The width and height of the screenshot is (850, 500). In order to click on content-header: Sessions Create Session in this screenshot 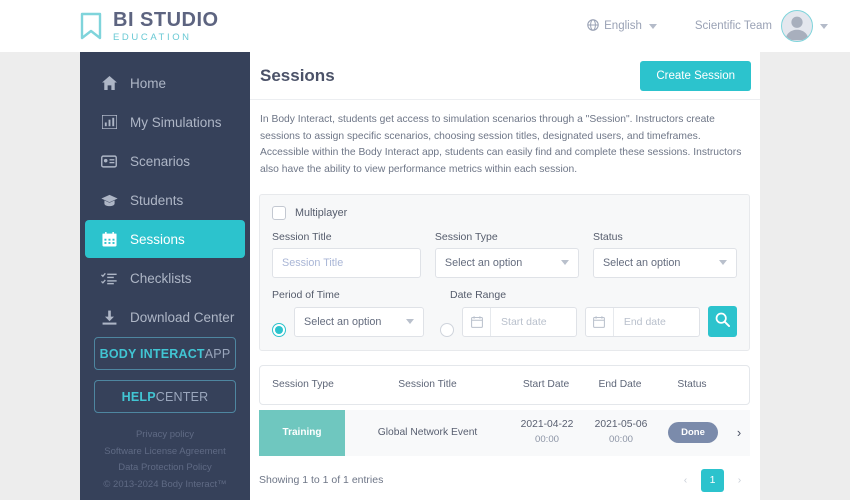, I will do `click(505, 76)`.